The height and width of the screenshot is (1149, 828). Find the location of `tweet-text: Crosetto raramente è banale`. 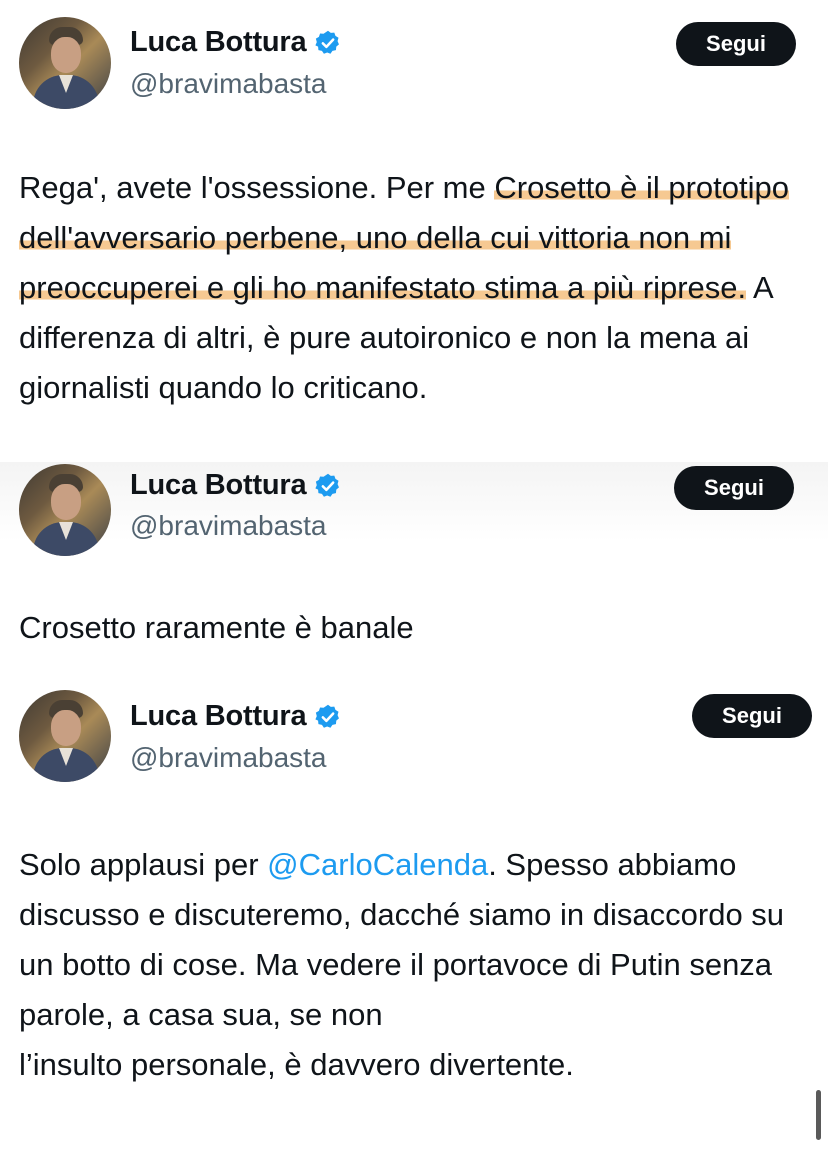

tweet-text: Crosetto raramente è banale is located at coordinates (216, 627).